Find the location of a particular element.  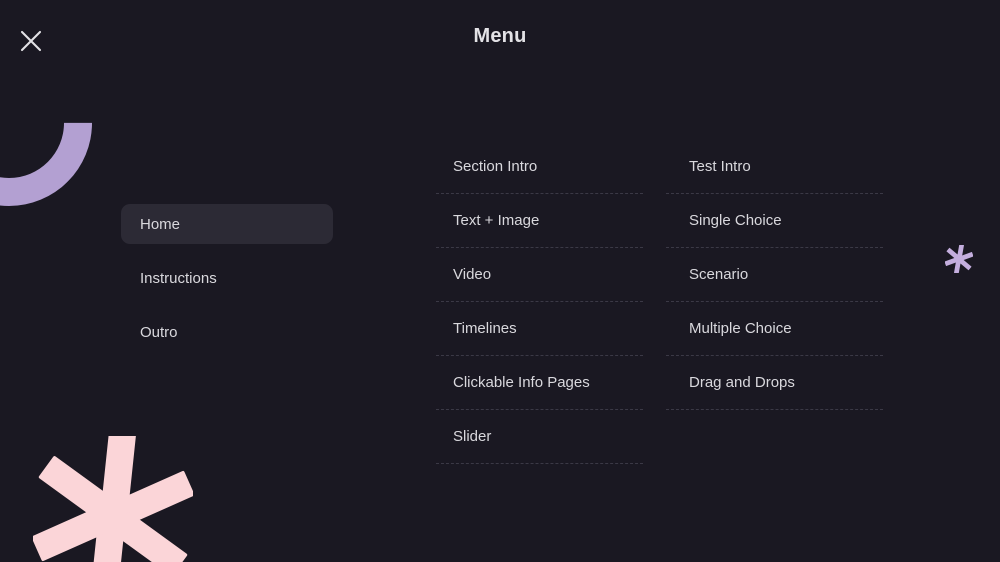

menu-item-video: Video is located at coordinates (539, 275).